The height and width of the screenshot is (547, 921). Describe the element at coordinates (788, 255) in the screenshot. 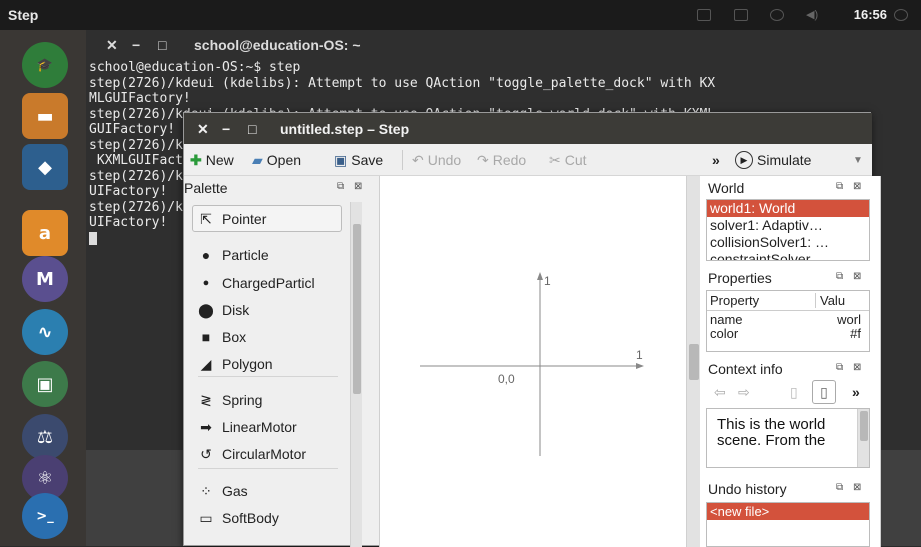

I see `world-list-item: constraintSolver` at that location.